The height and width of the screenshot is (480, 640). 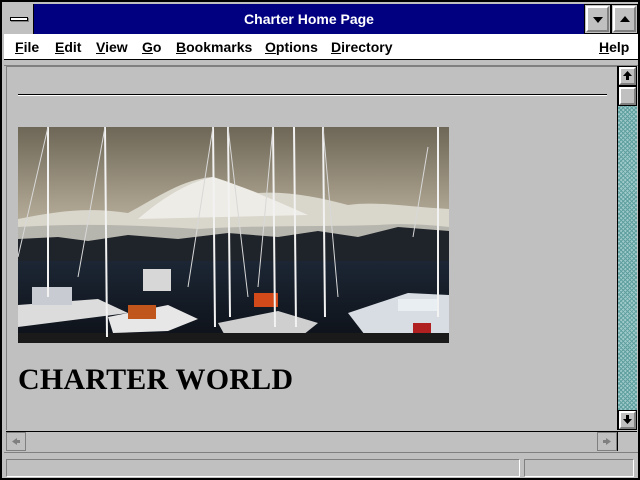 I want to click on maximize-button, so click(x=624, y=19).